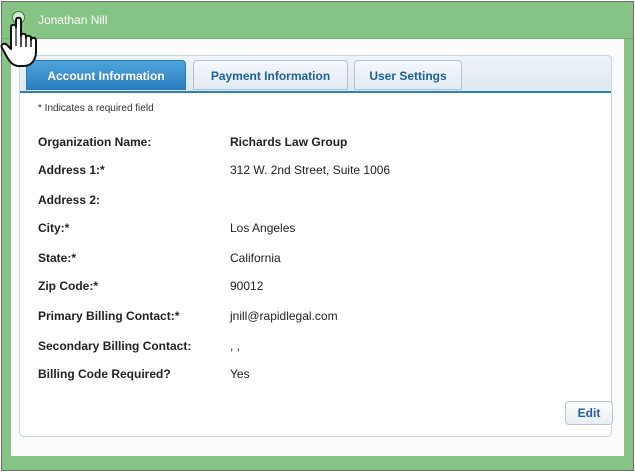 The image size is (635, 472). What do you see at coordinates (68, 286) in the screenshot?
I see `field-label: Zip Code:*` at bounding box center [68, 286].